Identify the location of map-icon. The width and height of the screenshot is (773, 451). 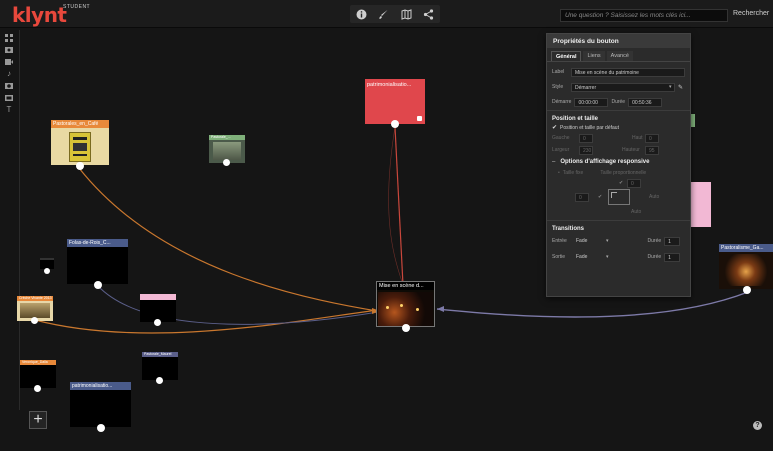
(406, 14).